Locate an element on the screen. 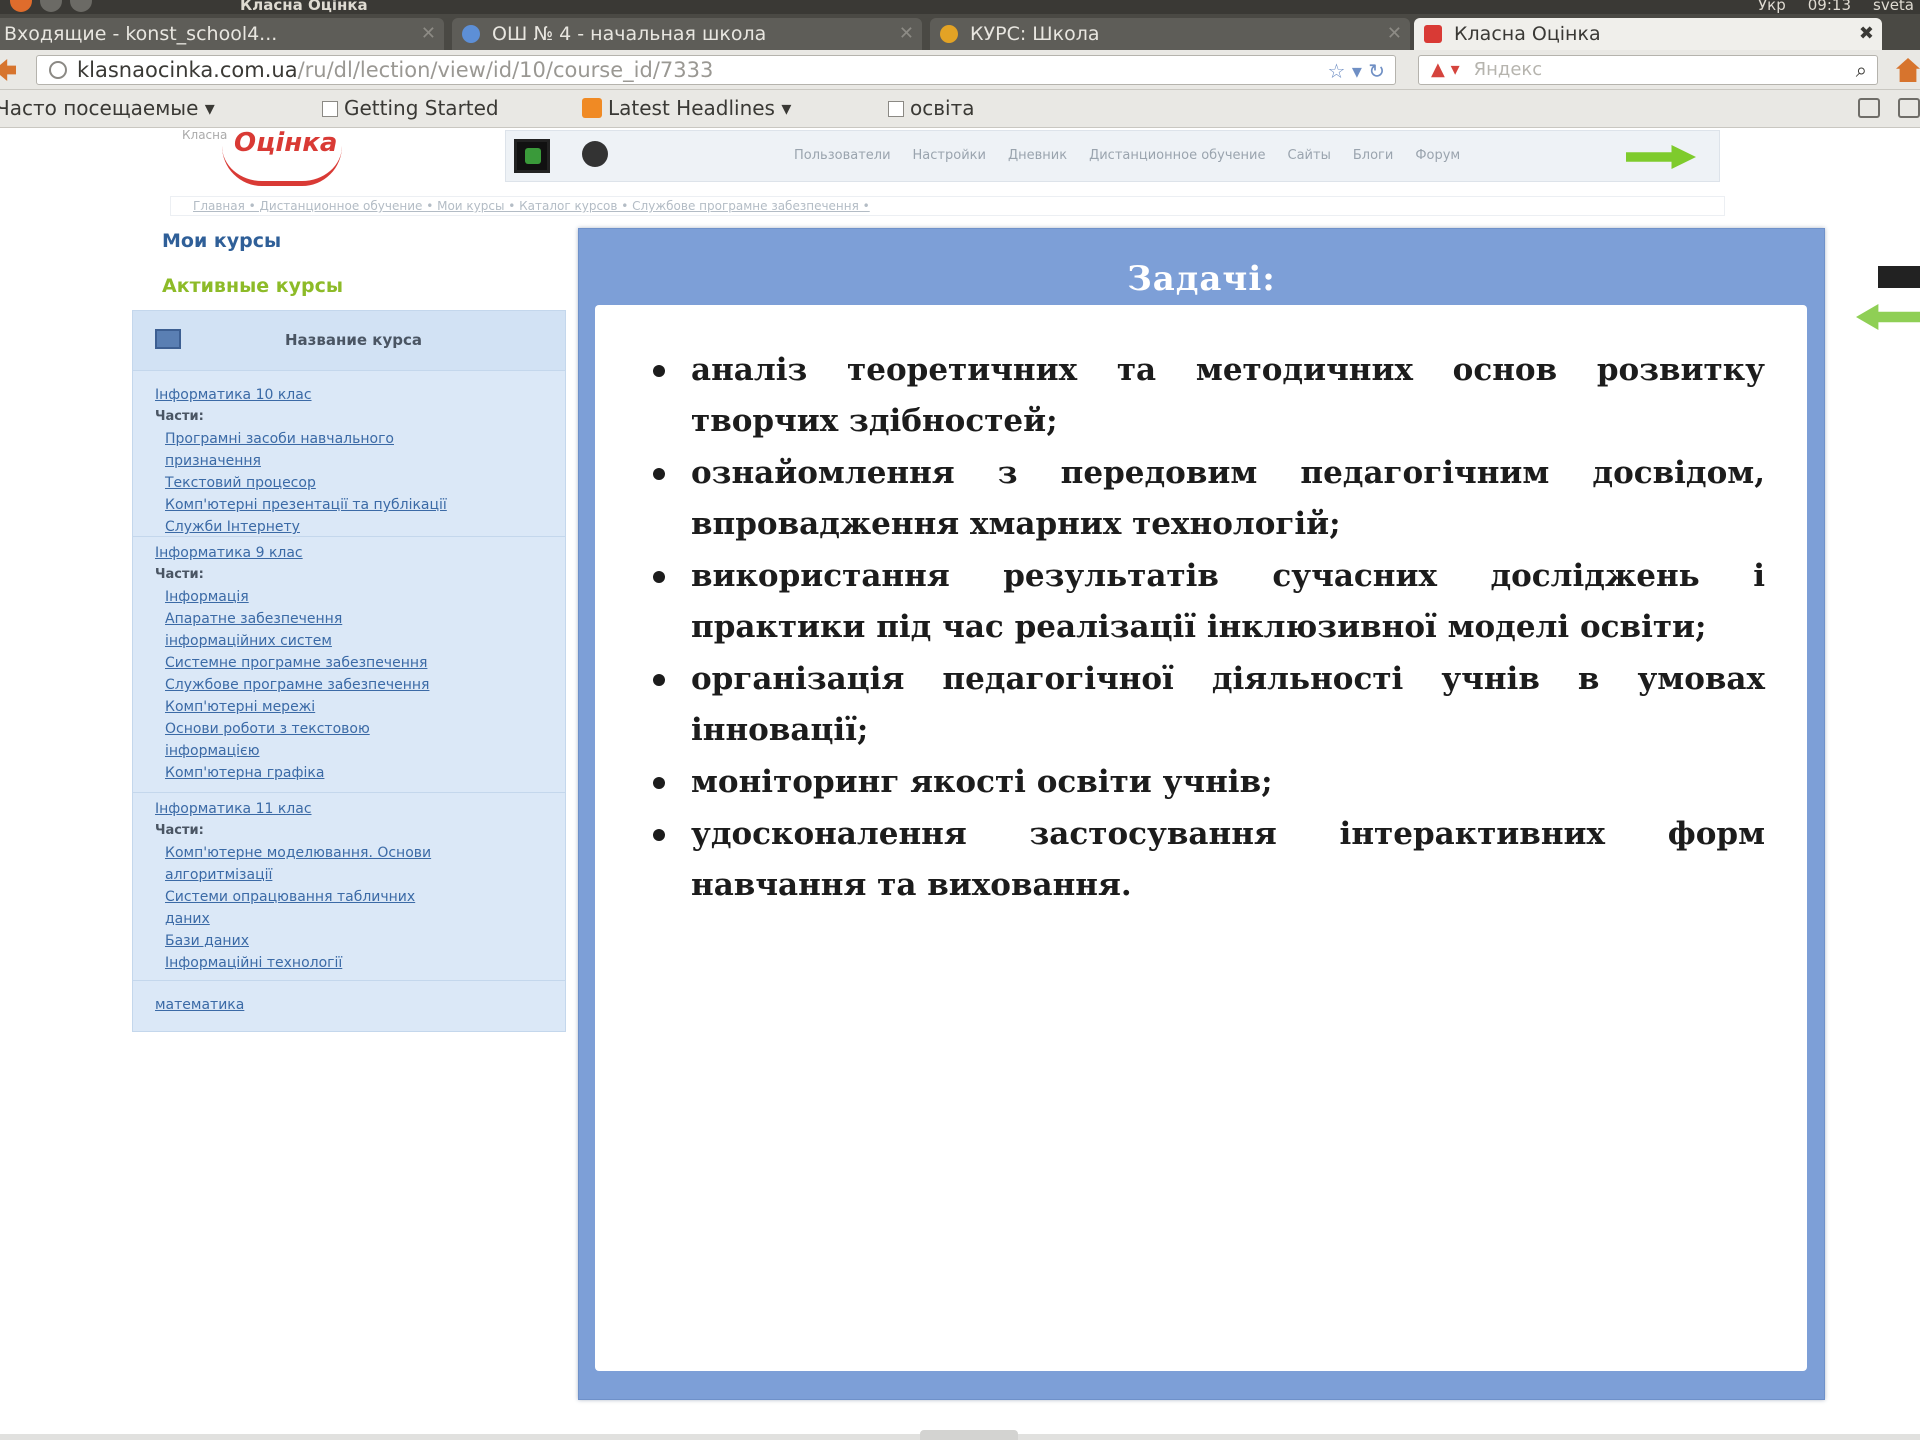  addon-icon is located at coordinates (1909, 108).